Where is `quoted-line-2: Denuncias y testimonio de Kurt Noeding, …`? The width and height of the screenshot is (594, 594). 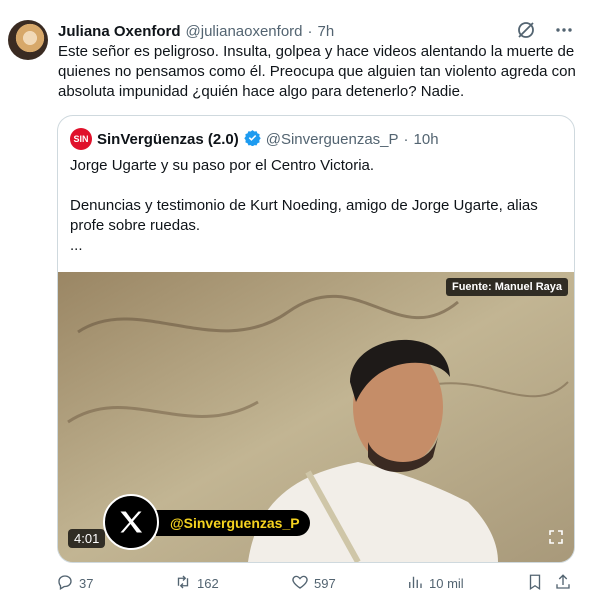 quoted-line-2: Denuncias y testimonio de Kurt Noeding, … is located at coordinates (304, 215).